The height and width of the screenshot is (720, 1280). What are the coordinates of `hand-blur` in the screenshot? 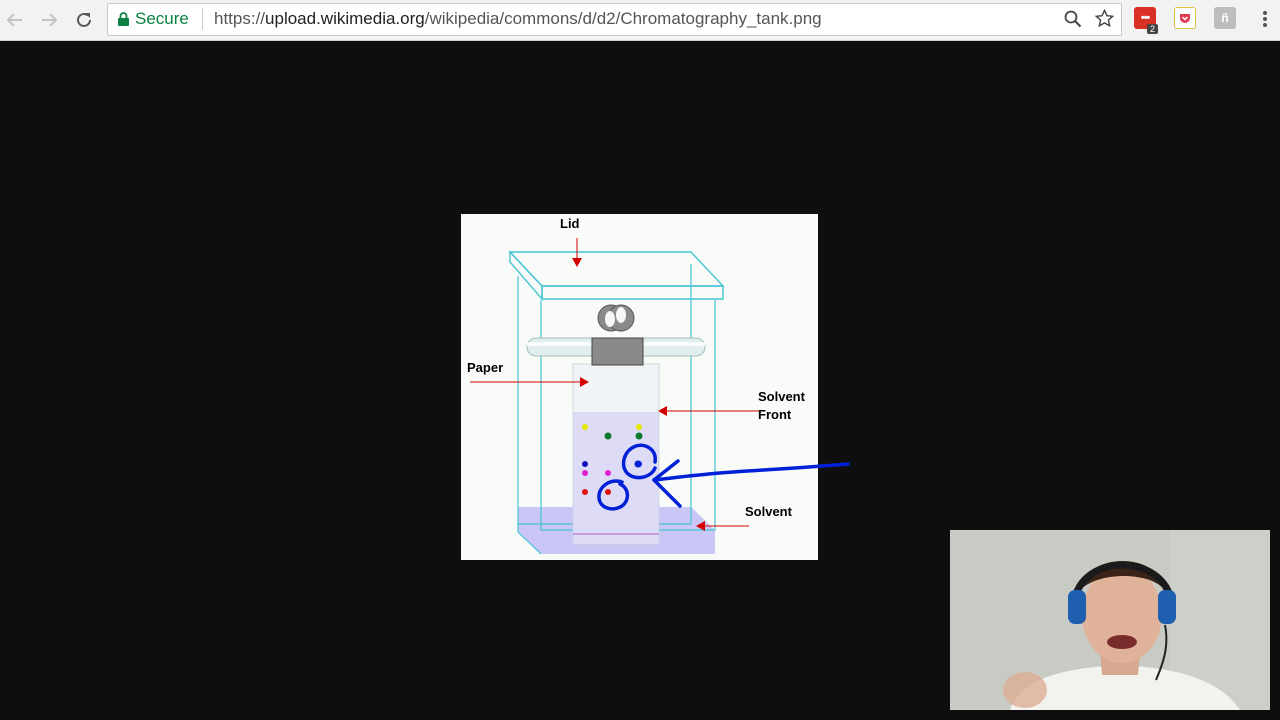 It's located at (1025, 690).